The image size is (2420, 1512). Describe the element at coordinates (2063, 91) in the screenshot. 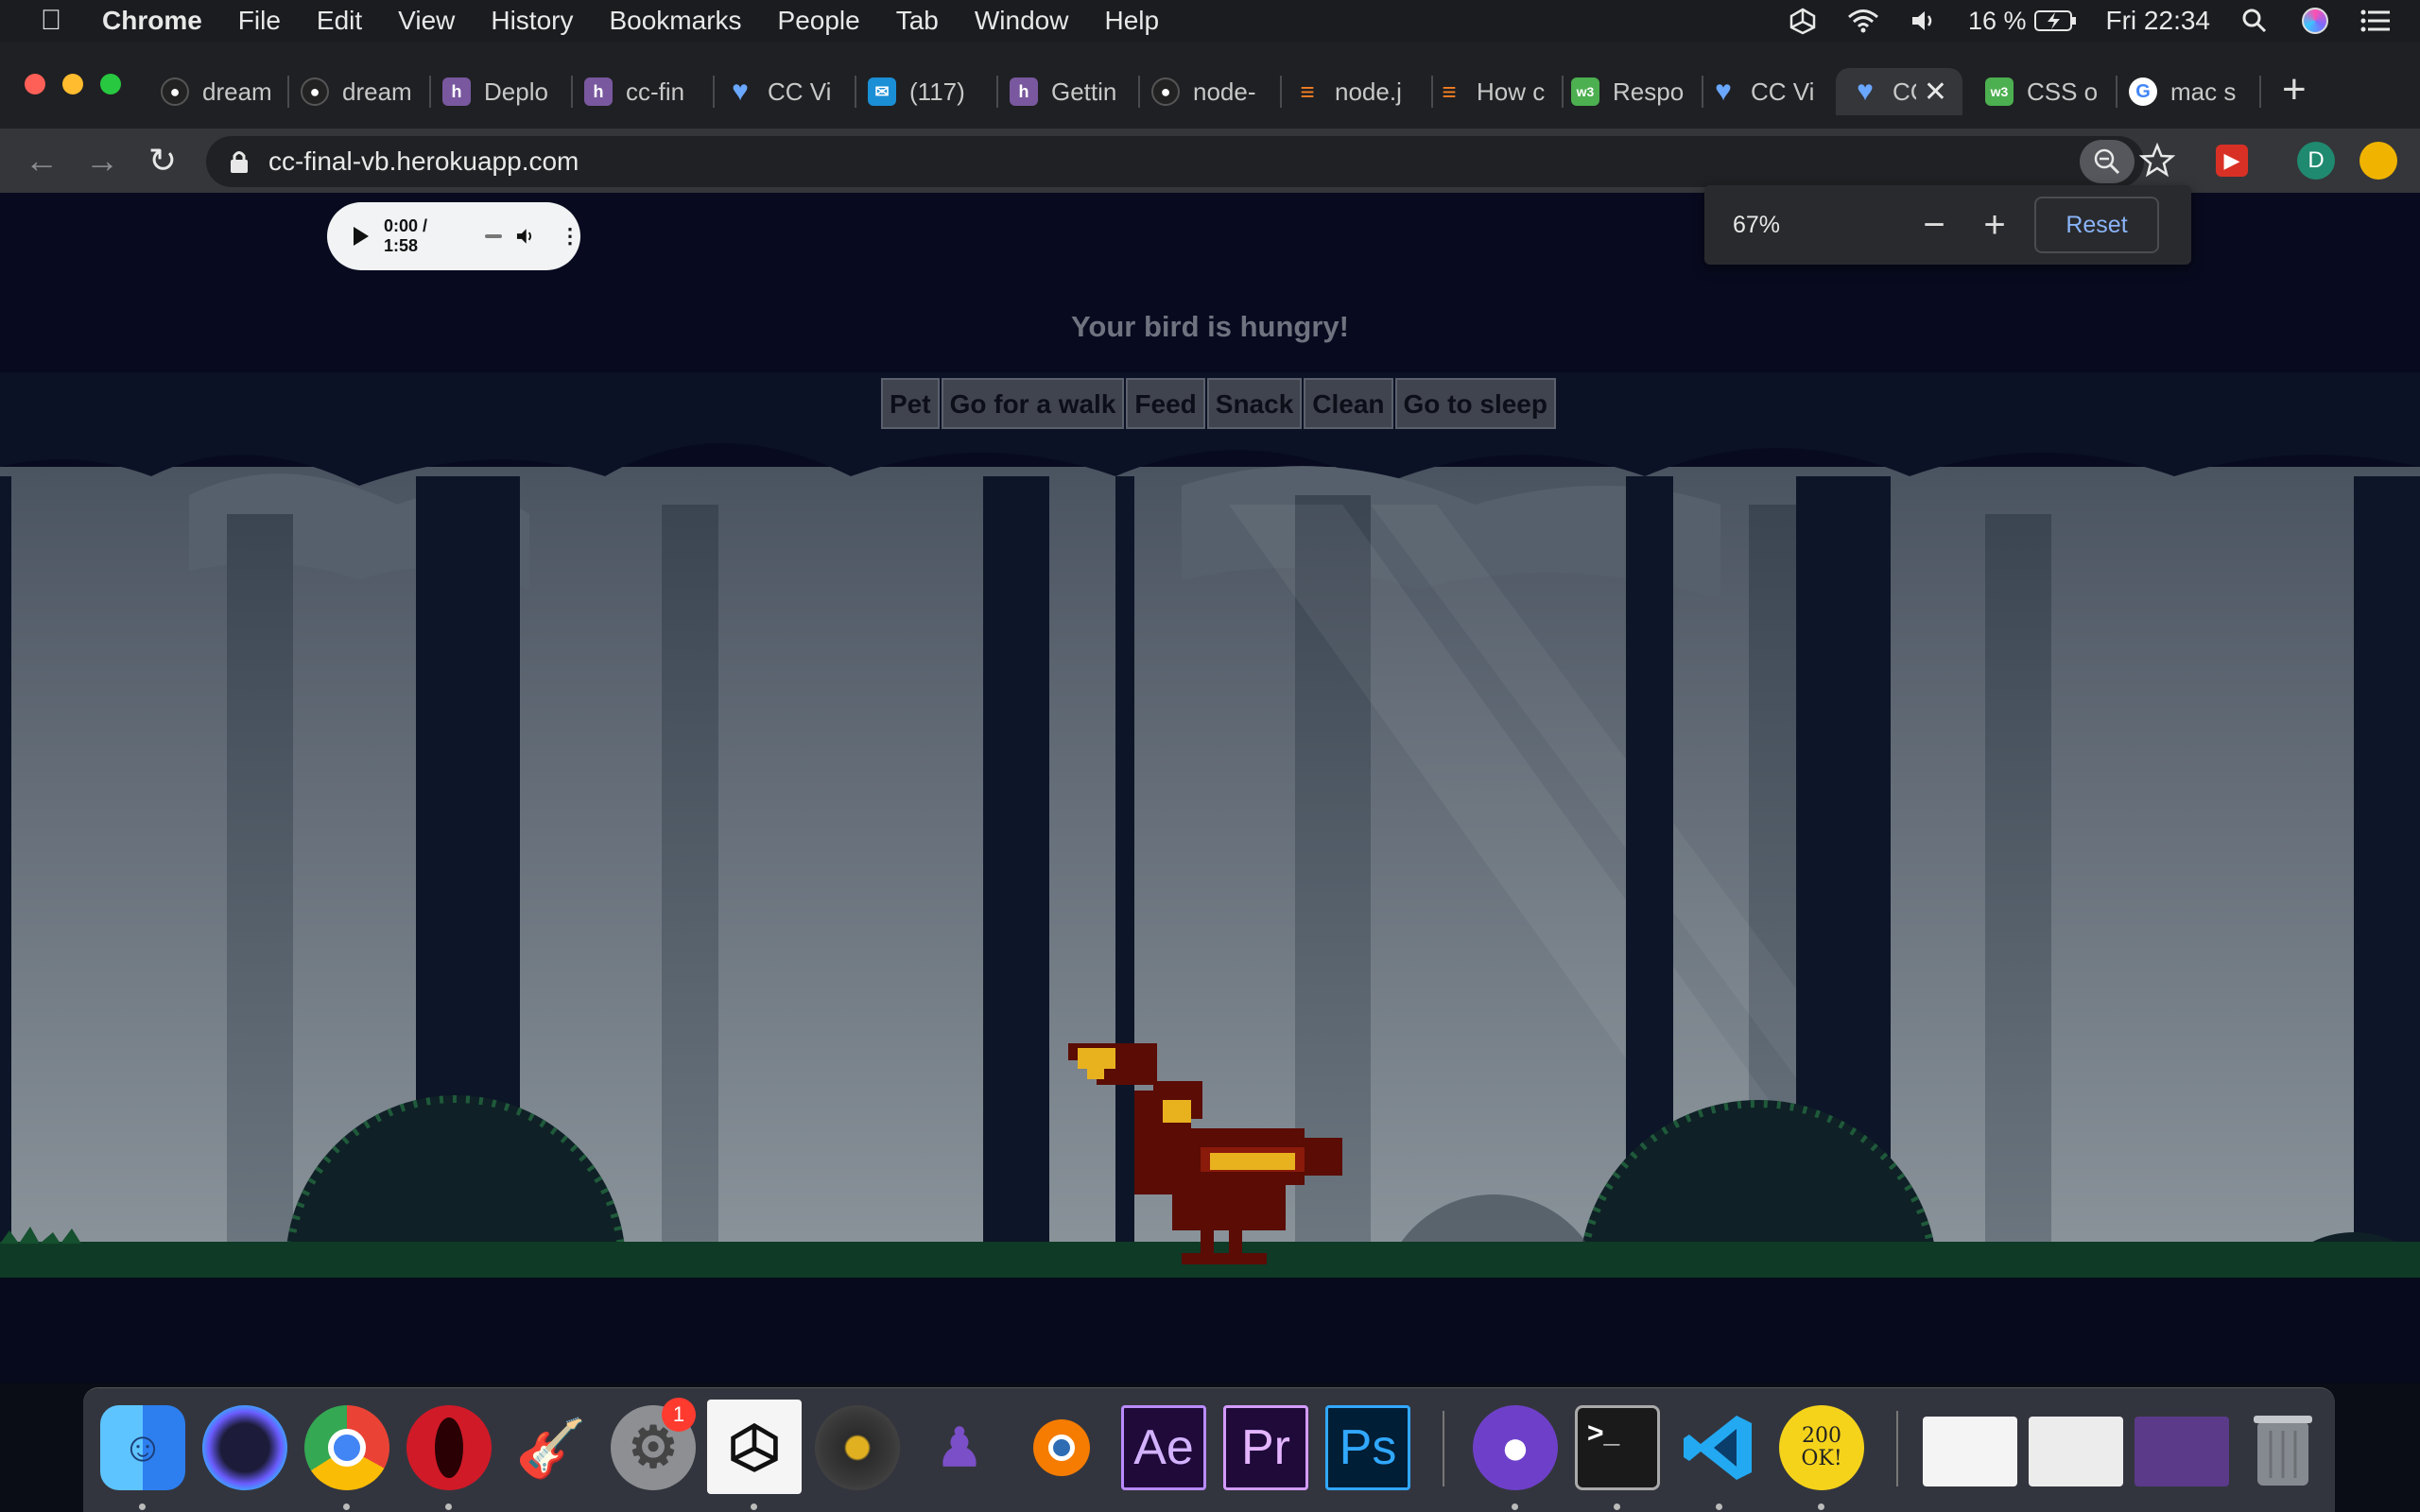

I see `tab-title: CSS o` at that location.